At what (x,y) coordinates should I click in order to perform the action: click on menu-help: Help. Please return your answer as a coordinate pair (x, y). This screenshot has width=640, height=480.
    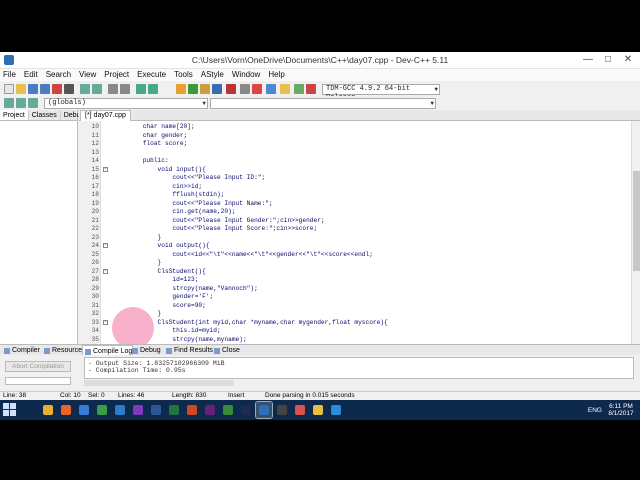
    Looking at the image, I should click on (276, 75).